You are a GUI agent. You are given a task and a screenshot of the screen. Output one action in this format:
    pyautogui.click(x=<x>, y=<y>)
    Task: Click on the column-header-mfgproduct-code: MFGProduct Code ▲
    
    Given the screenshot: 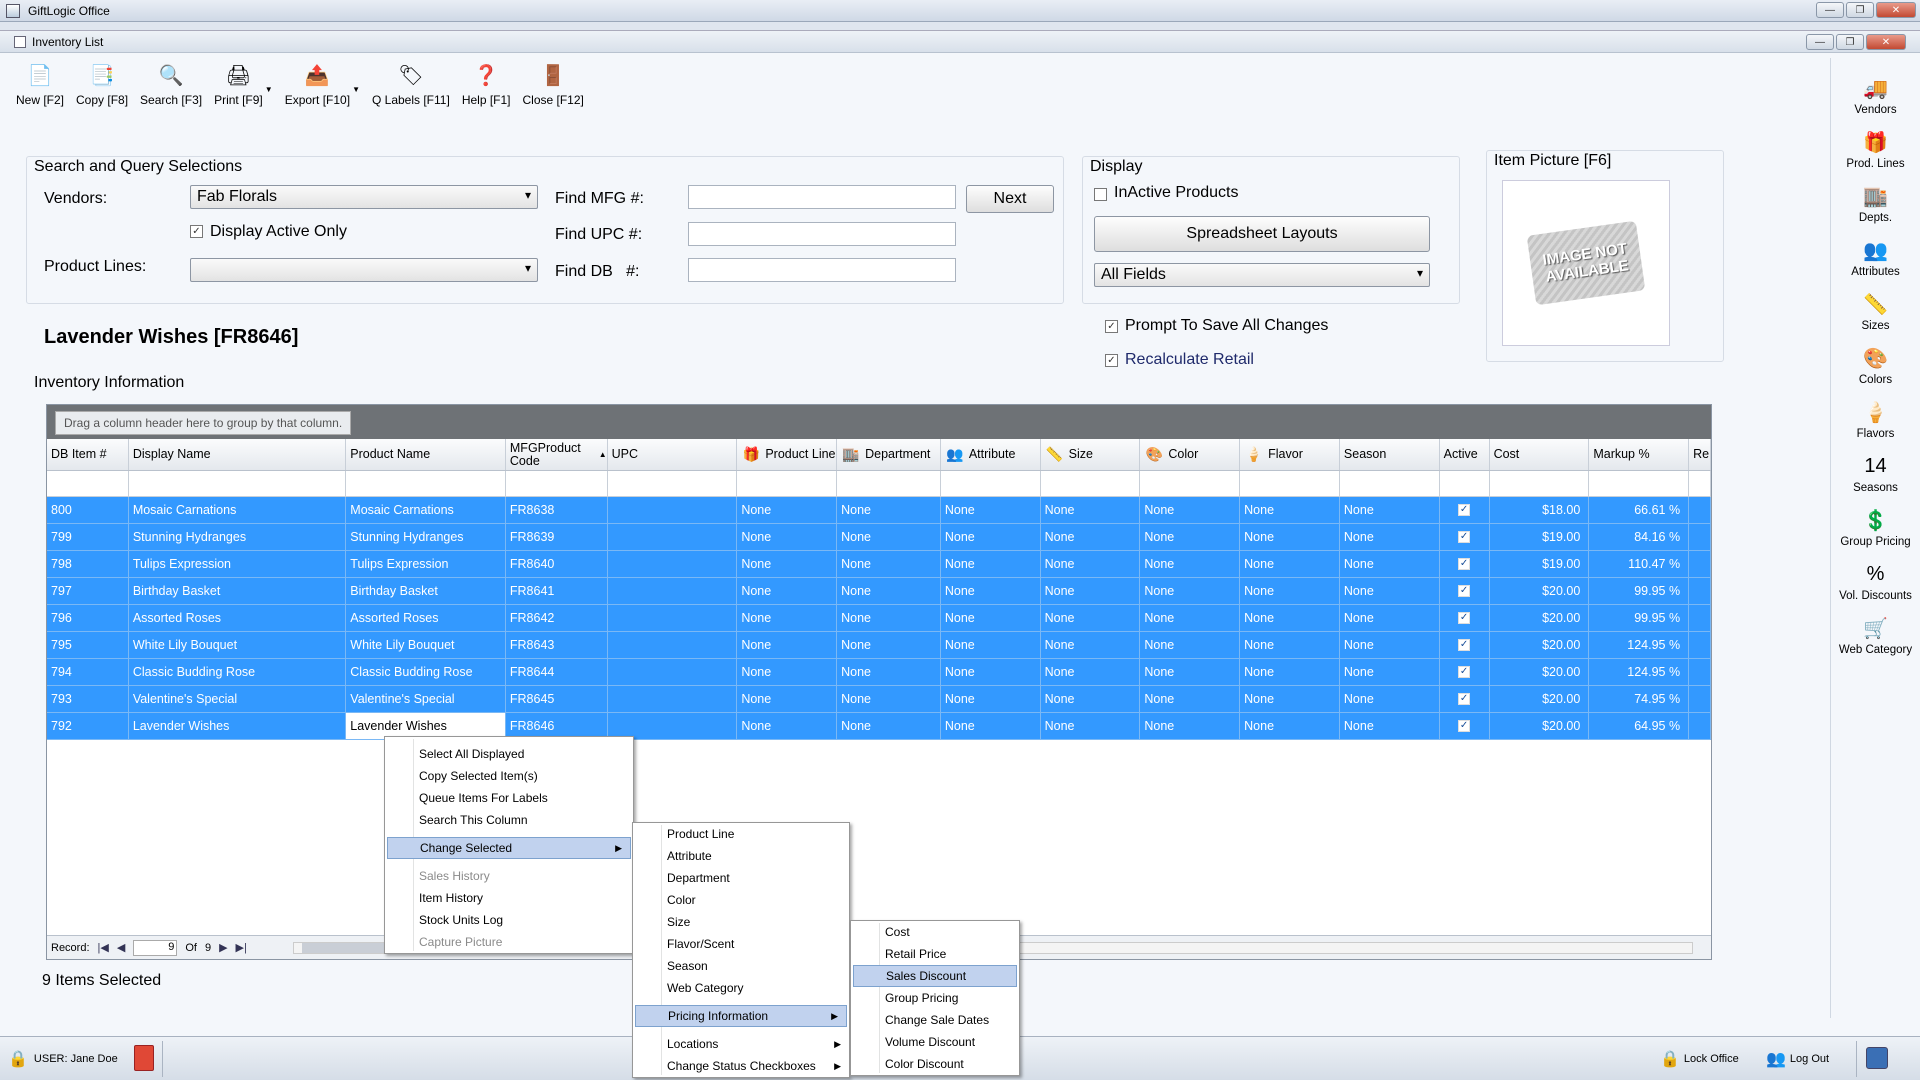 What is the action you would take?
    pyautogui.click(x=557, y=454)
    